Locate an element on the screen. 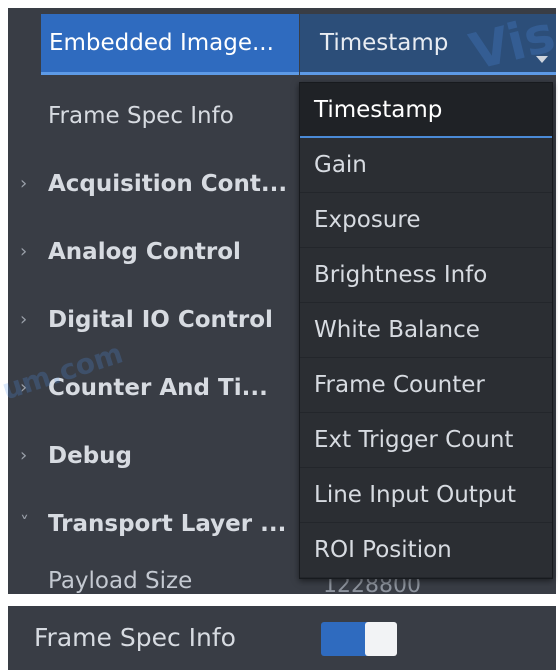 This screenshot has height=670, width=558. embedded-image-row: Embedded Image... Timestamp is located at coordinates (282, 46).